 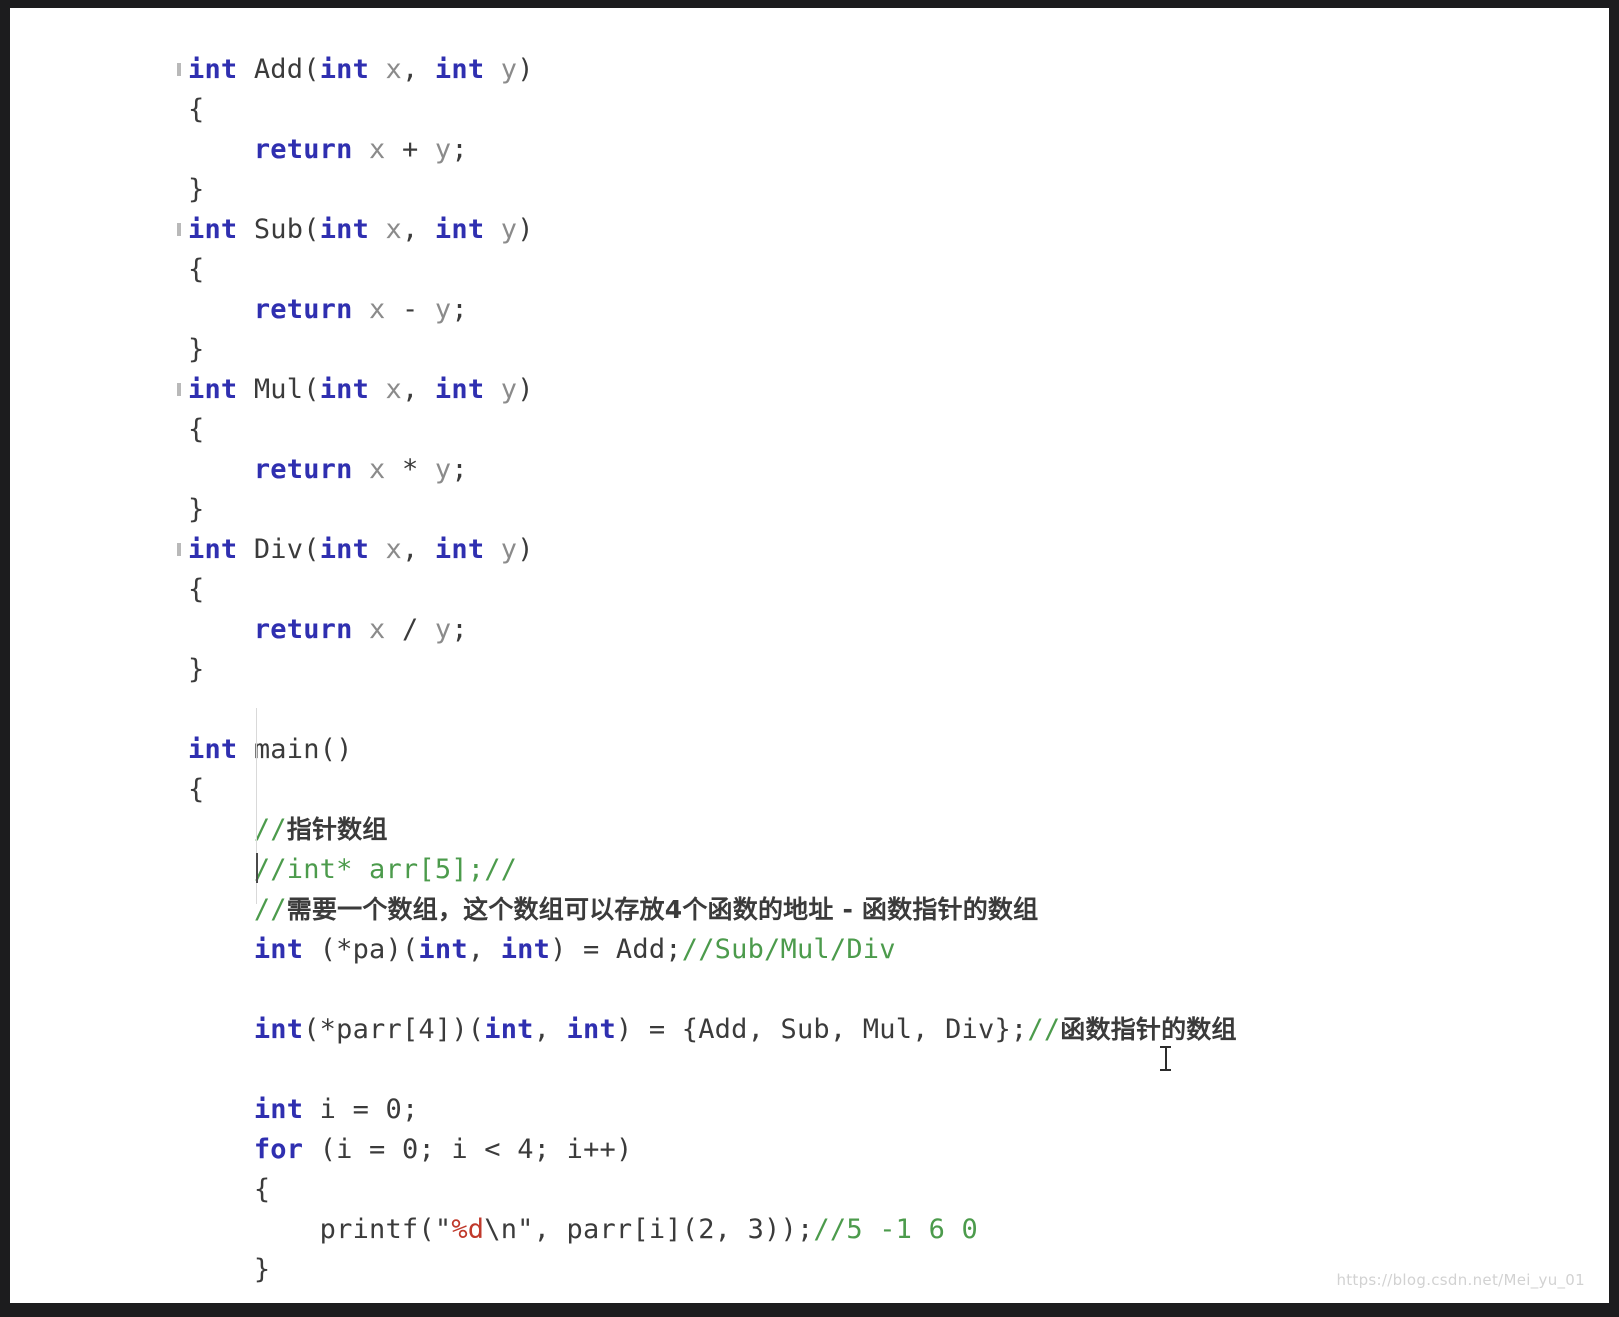 I want to click on code-token-punc: };, so click(x=1011, y=1029).